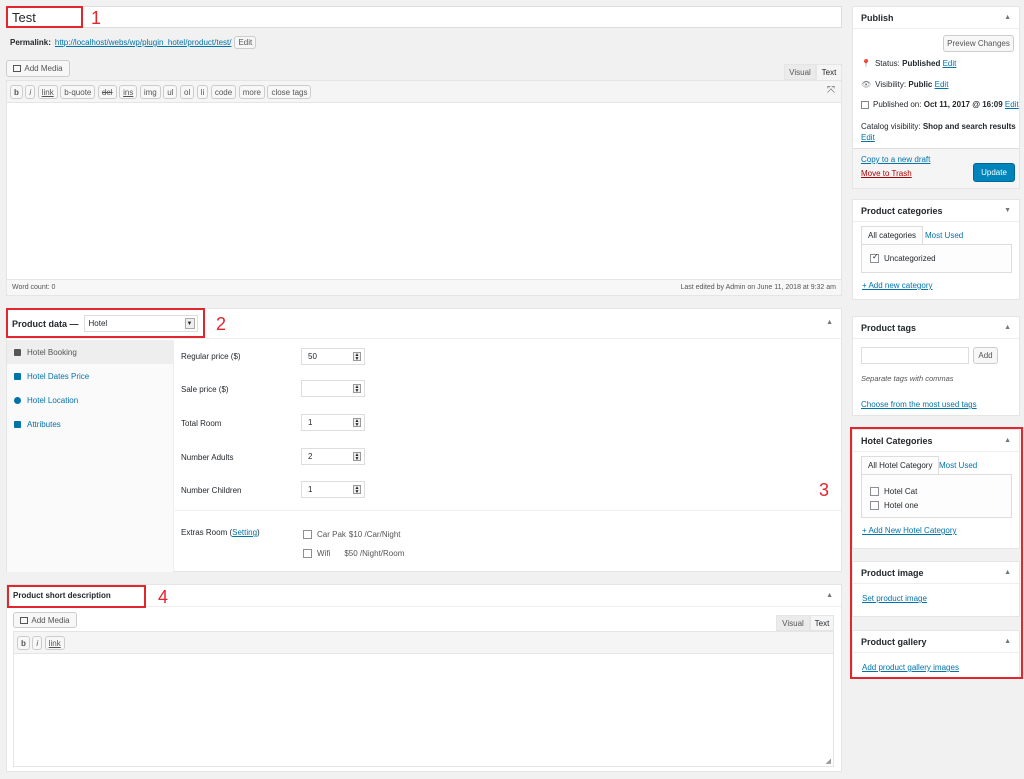 This screenshot has height=779, width=1024. I want to click on tab-visual: Visual, so click(800, 72).